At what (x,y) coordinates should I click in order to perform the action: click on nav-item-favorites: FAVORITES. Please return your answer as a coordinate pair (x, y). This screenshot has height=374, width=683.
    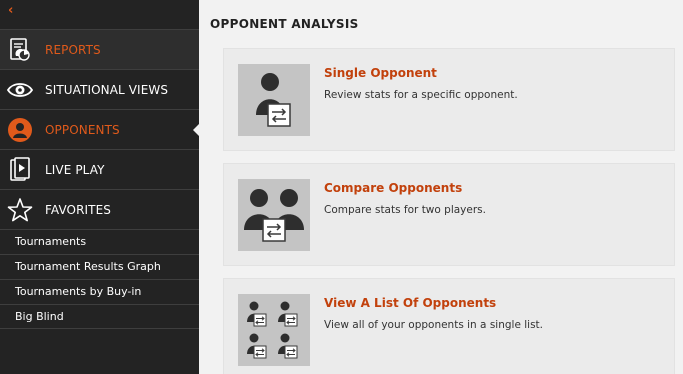
    Looking at the image, I should click on (99, 209).